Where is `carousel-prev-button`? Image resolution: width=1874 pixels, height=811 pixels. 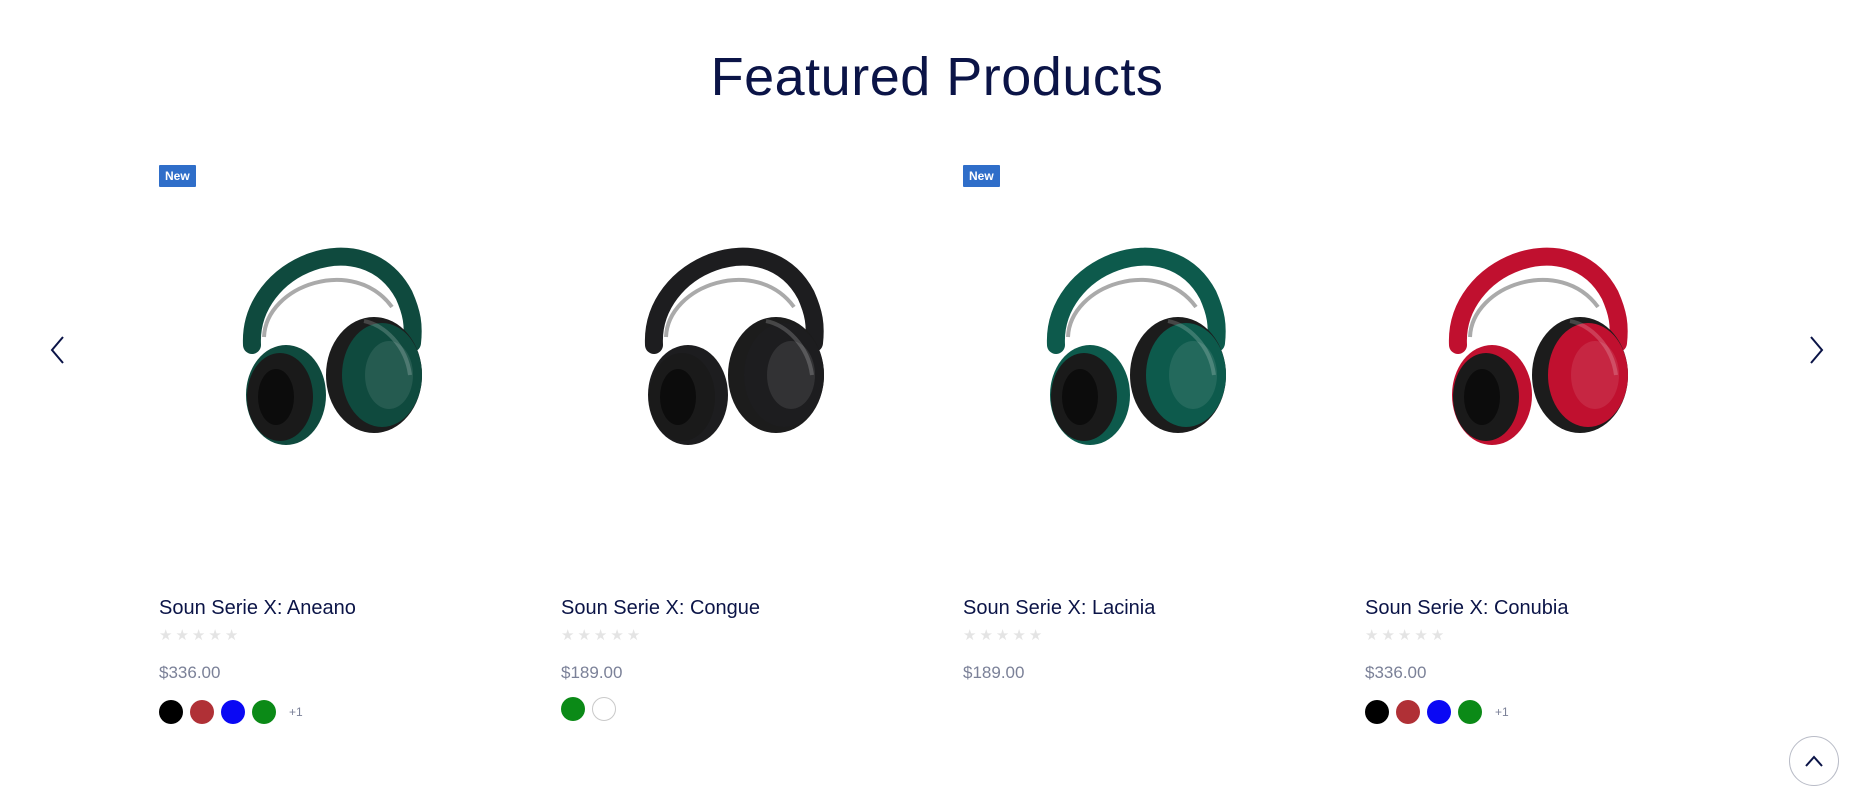 carousel-prev-button is located at coordinates (58, 350).